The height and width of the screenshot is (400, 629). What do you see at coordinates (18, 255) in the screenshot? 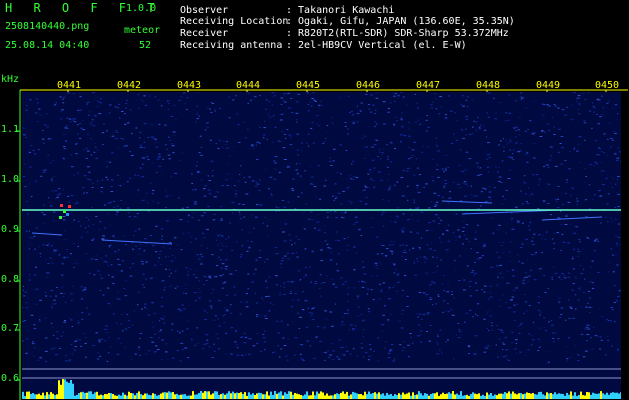
I see `y-tick-marks` at bounding box center [18, 255].